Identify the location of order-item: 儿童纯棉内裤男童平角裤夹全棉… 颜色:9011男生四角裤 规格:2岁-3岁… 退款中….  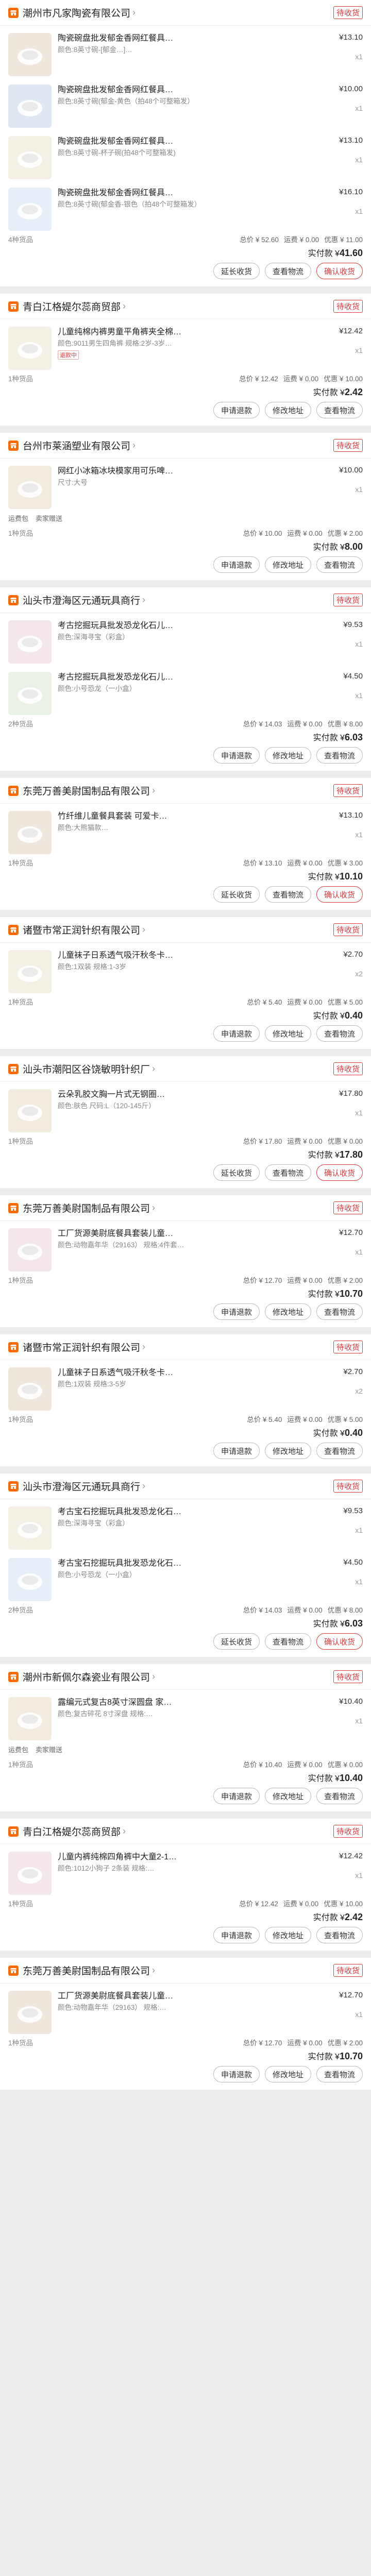
(185, 345).